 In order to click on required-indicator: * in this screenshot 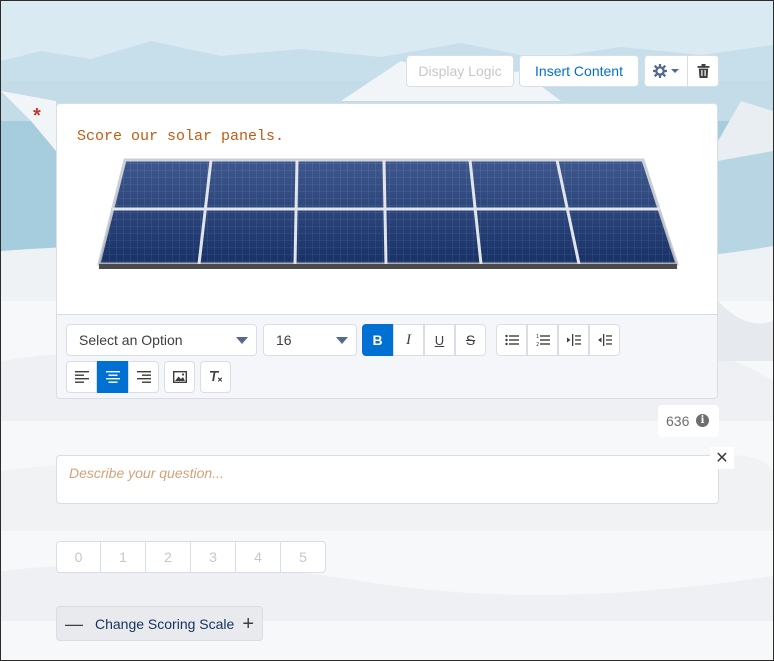, I will do `click(37, 116)`.